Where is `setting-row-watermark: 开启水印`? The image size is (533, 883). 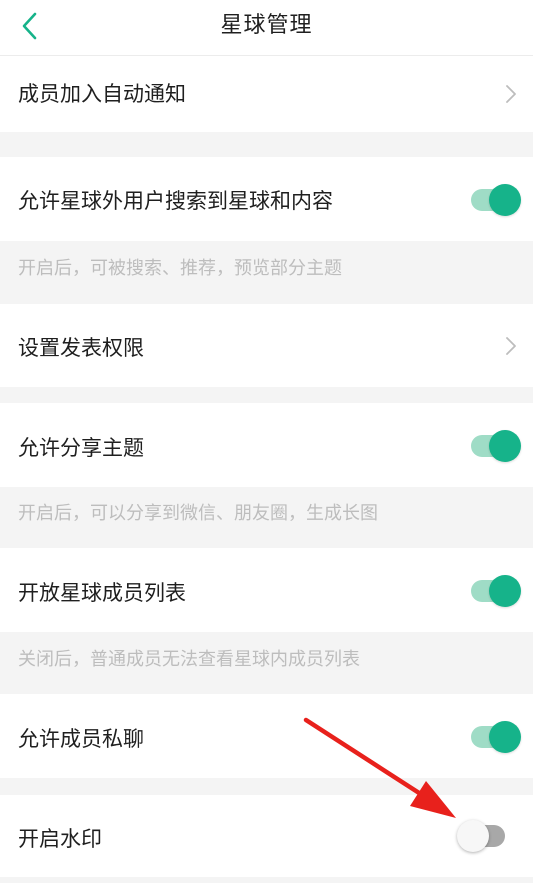 setting-row-watermark: 开启水印 is located at coordinates (266, 836).